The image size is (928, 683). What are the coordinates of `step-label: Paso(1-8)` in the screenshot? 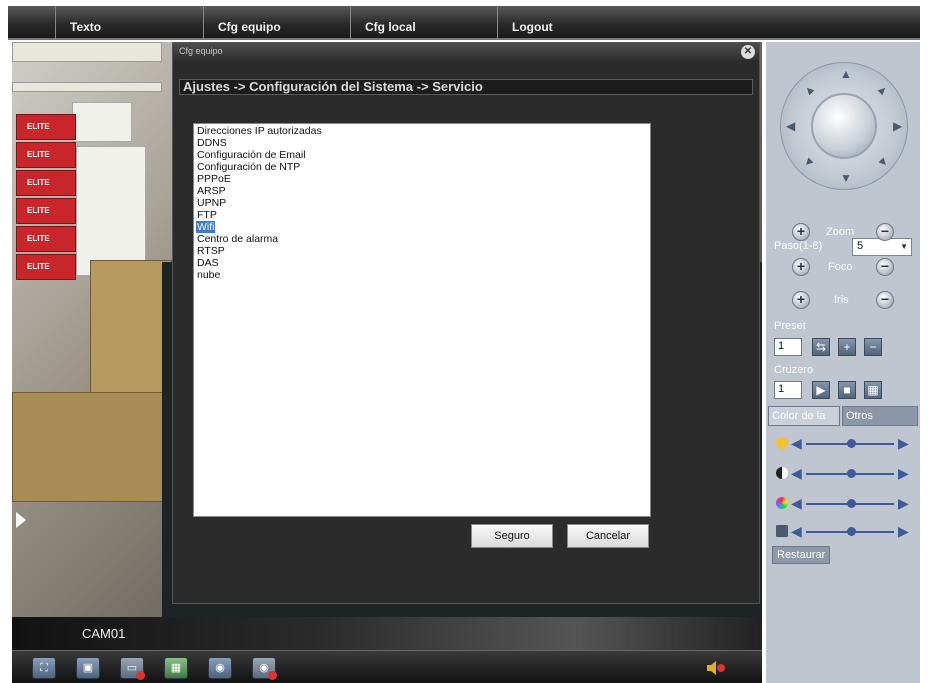 It's located at (798, 246).